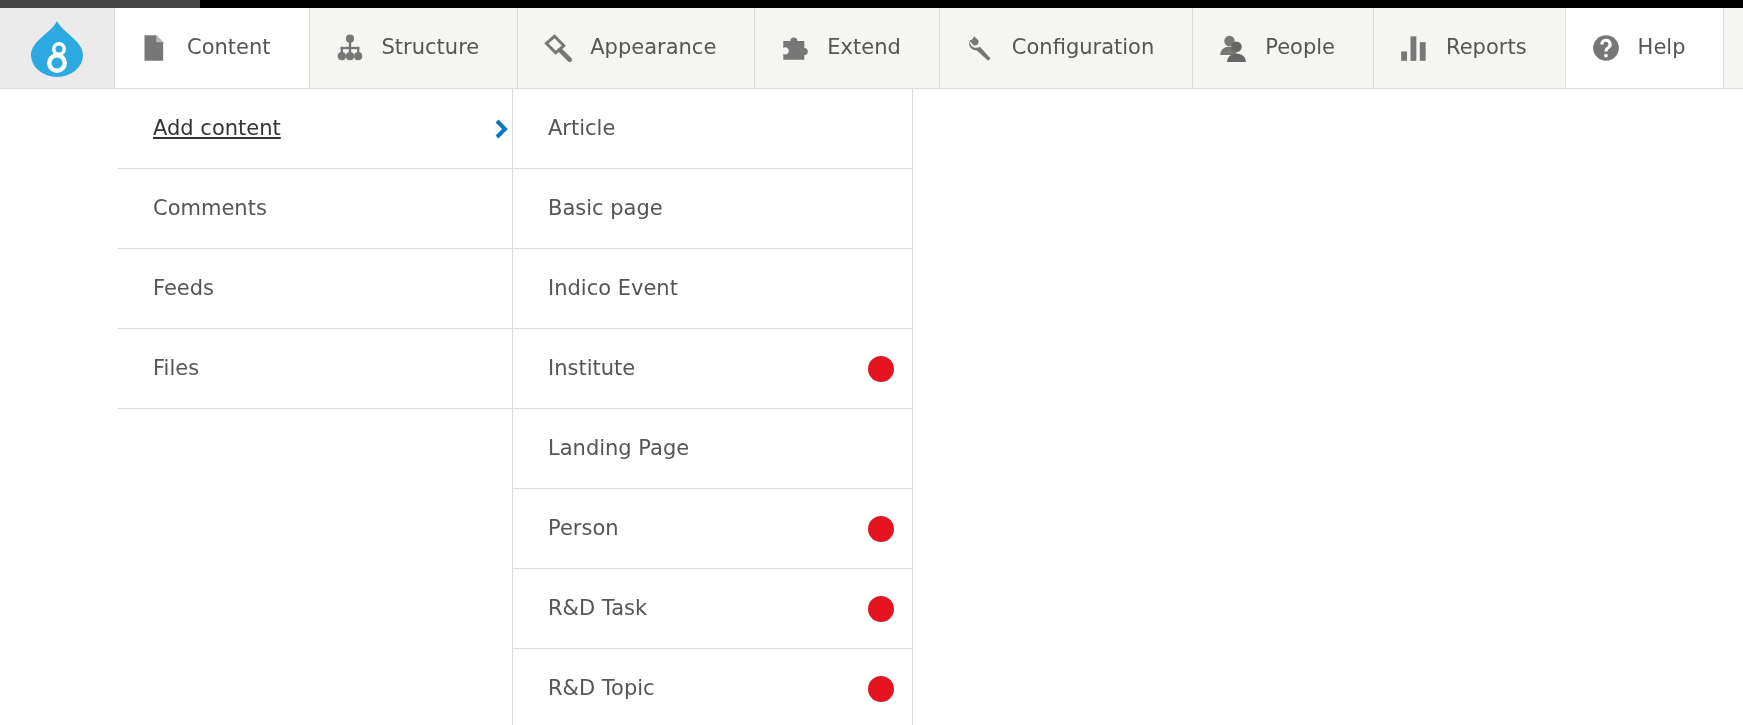  Describe the element at coordinates (1645, 48) in the screenshot. I see `toolbar-tab: Help` at that location.